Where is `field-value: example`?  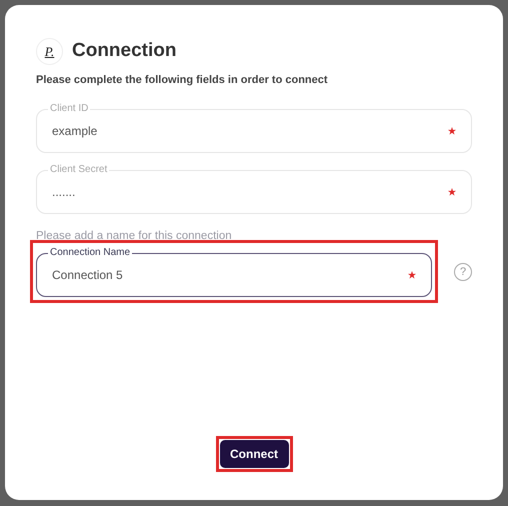
field-value: example is located at coordinates (75, 131).